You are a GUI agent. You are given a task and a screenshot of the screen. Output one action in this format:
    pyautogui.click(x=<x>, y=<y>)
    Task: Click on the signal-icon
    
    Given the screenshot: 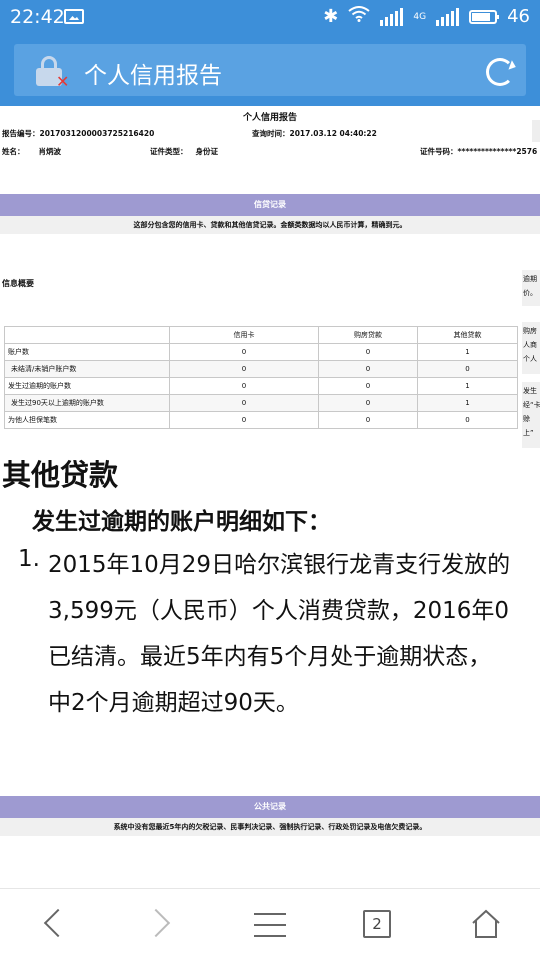 What is the action you would take?
    pyautogui.click(x=392, y=16)
    